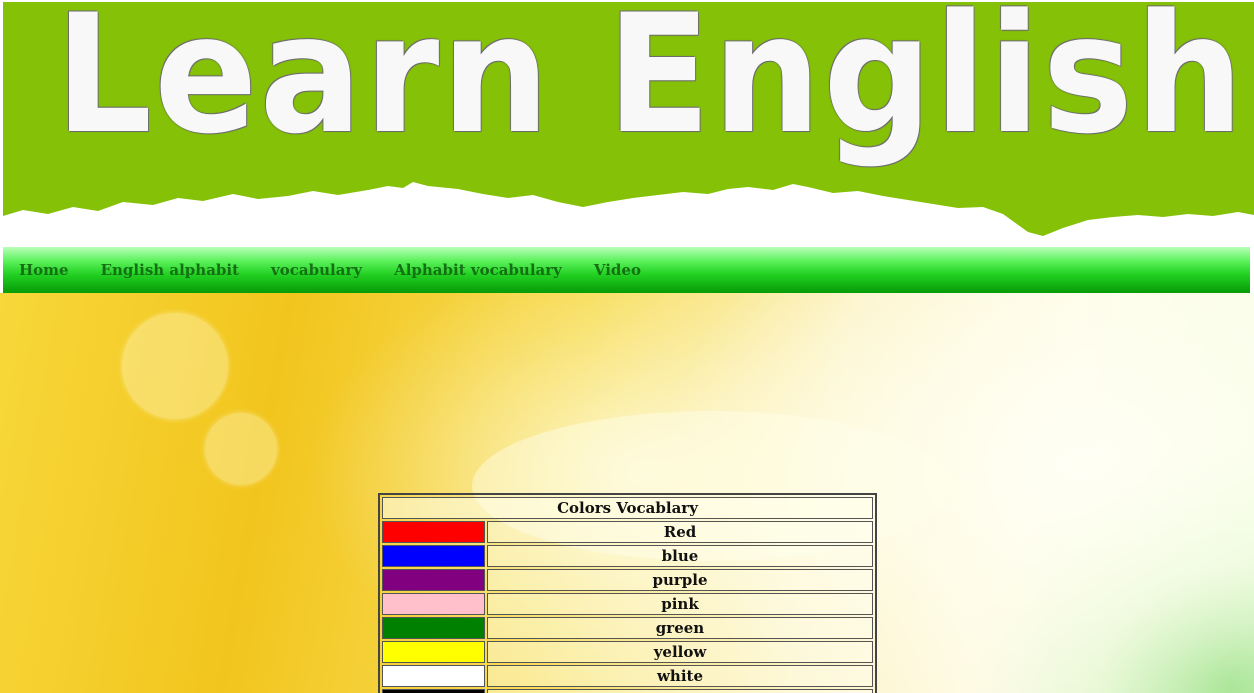 The image size is (1254, 693). Describe the element at coordinates (627, 508) in the screenshot. I see `table-title: Colors Vocablary` at that location.